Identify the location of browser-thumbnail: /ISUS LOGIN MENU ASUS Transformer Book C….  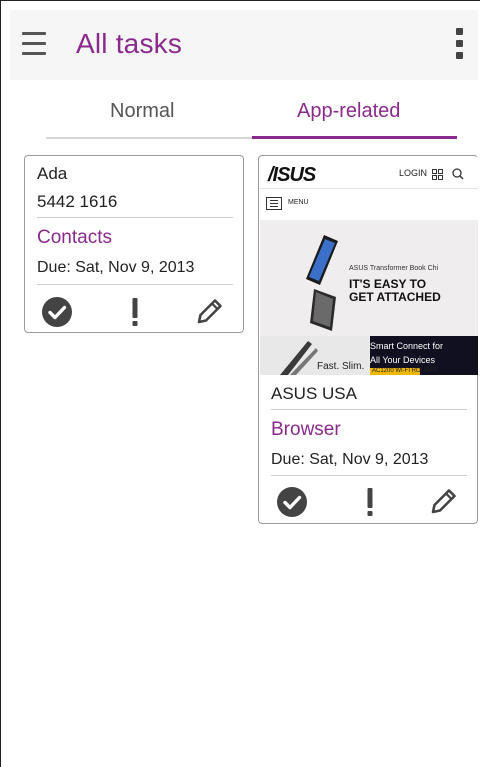
(369, 266).